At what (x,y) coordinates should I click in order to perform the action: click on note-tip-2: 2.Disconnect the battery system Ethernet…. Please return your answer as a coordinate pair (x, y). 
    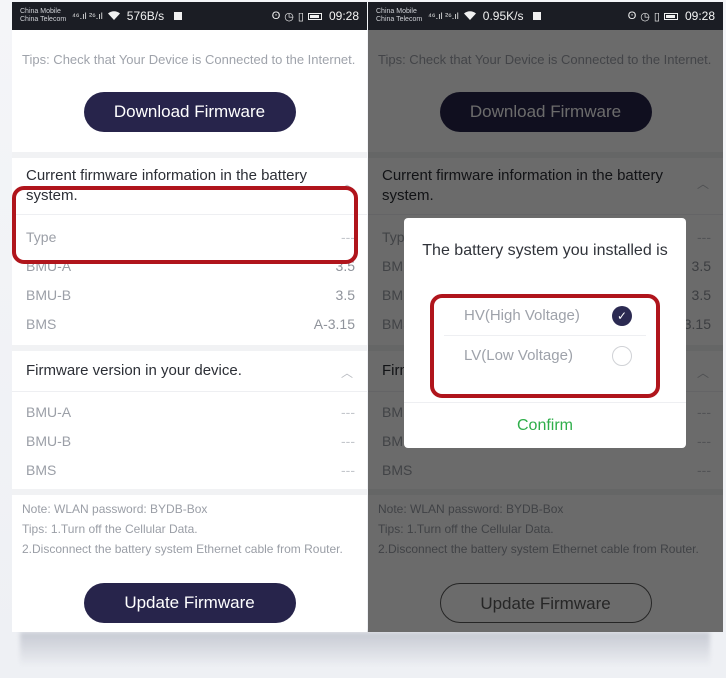
    Looking at the image, I should click on (182, 549).